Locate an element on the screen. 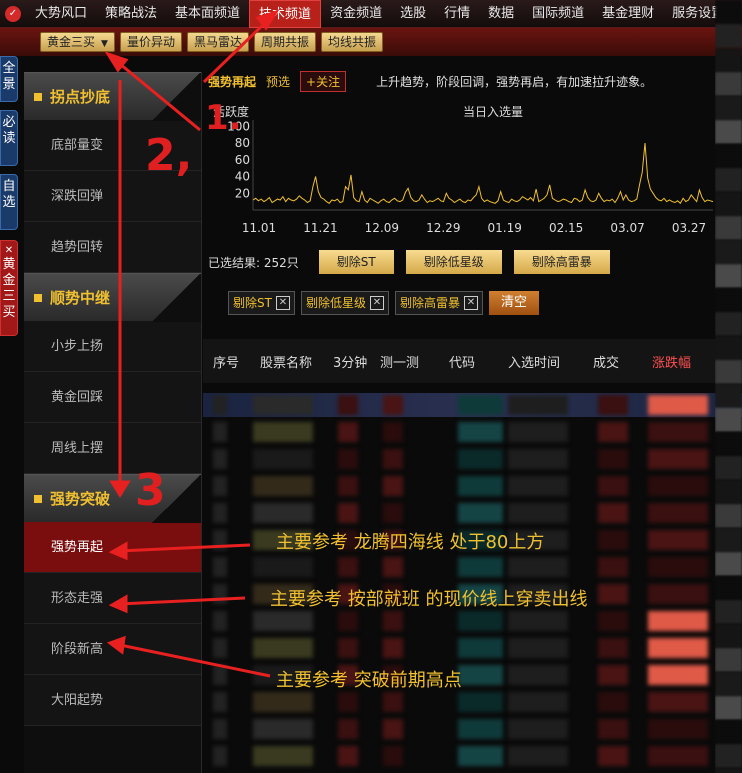 The image size is (742, 773). chart-series-line is located at coordinates (483, 174).